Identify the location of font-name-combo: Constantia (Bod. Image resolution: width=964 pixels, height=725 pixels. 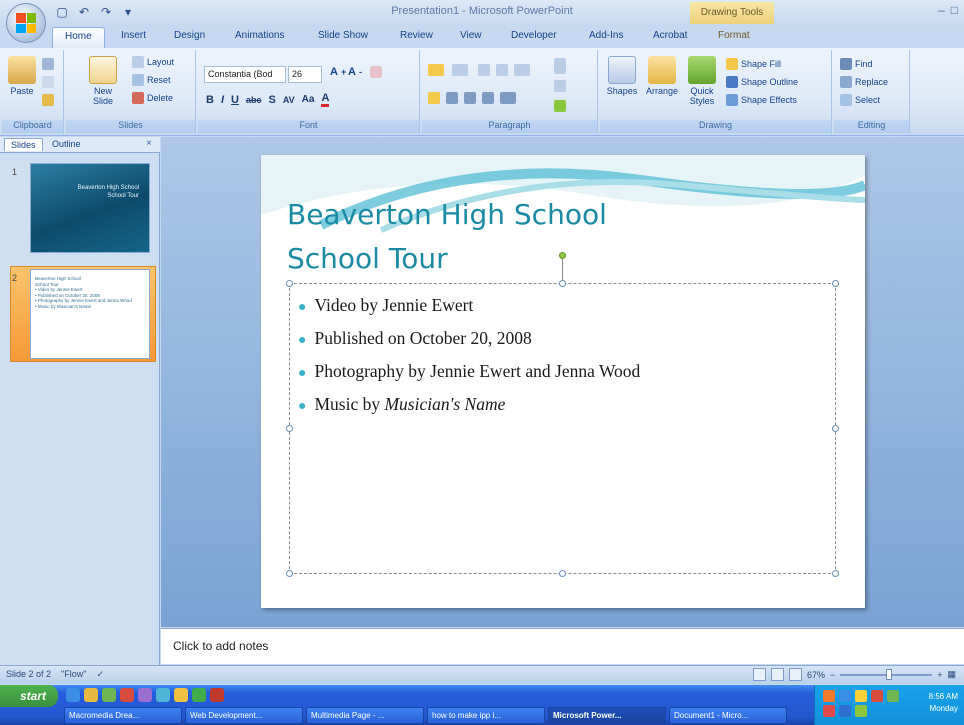
(245, 74).